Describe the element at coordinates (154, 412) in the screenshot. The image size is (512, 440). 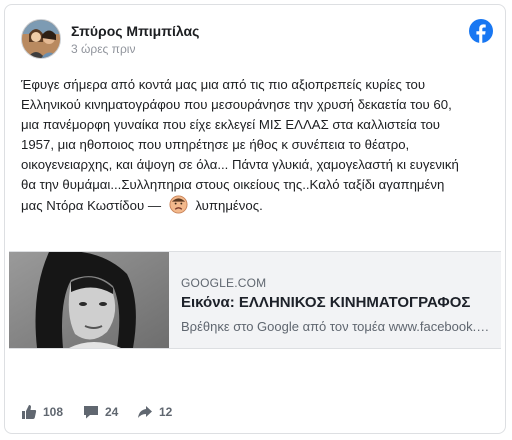
I see `shares-count: 12` at that location.